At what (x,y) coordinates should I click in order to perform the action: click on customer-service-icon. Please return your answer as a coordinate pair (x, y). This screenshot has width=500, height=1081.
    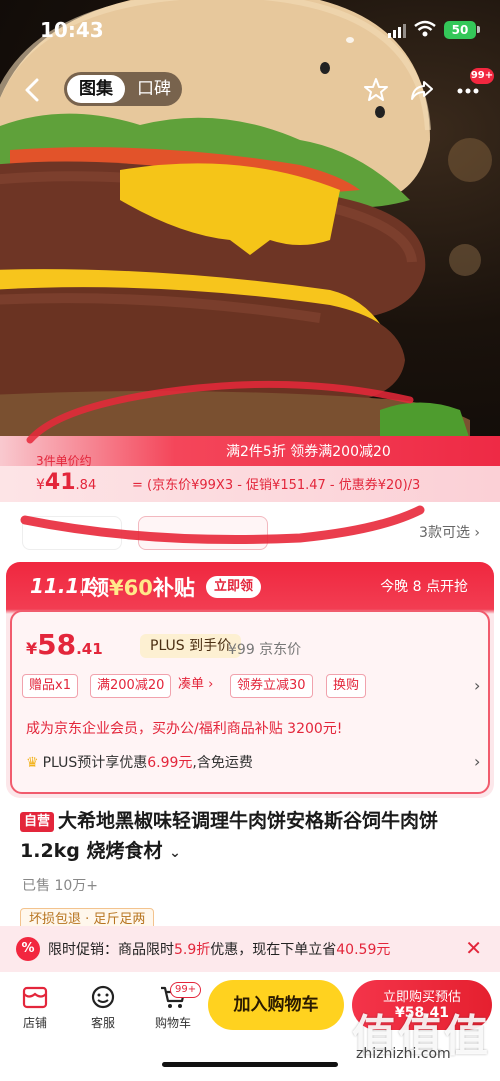
    Looking at the image, I should click on (103, 997).